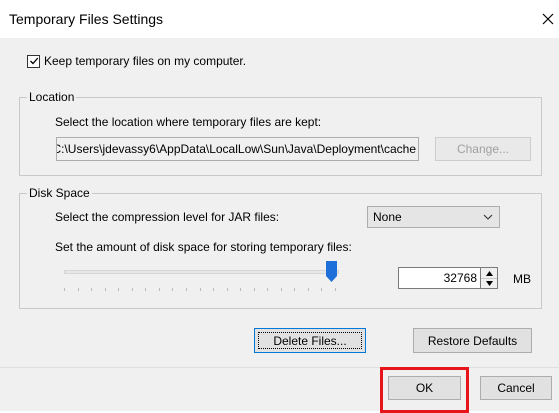 The width and height of the screenshot is (559, 413). I want to click on check-icon, so click(33, 61).